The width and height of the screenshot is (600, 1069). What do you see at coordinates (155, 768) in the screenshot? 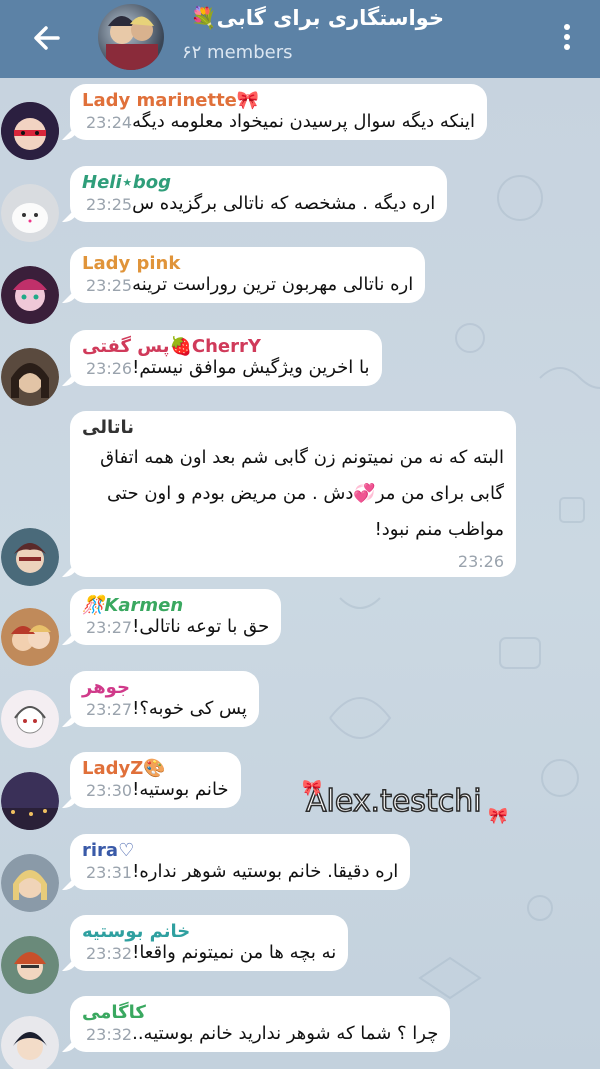
I see `sender-name: LadyZ🎨` at bounding box center [155, 768].